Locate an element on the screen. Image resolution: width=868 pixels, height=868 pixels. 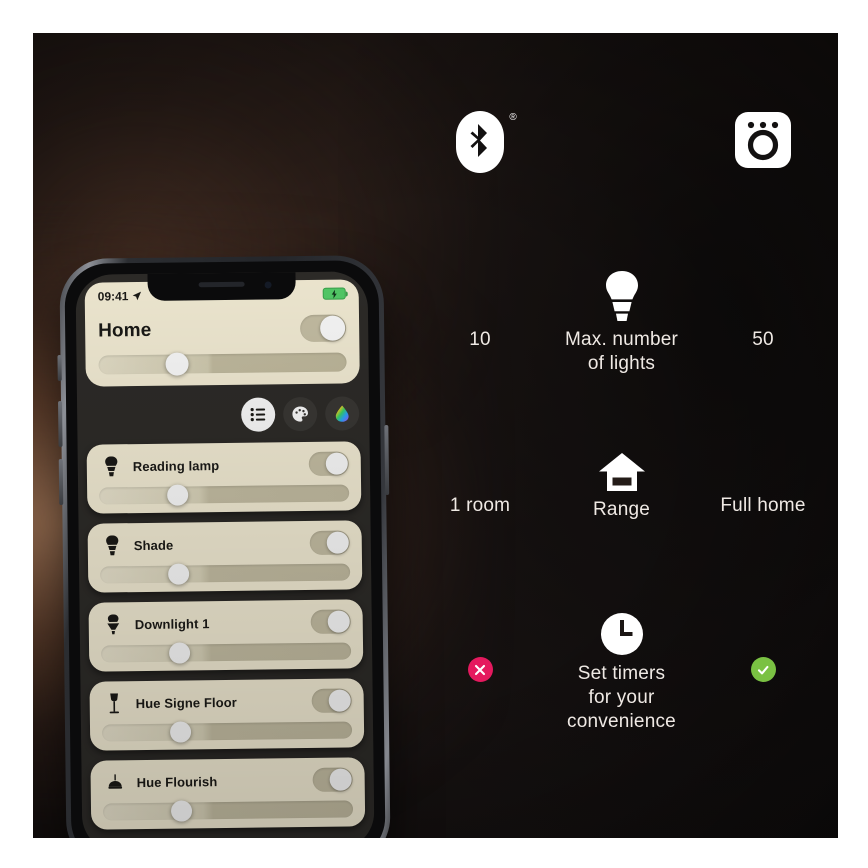
light-bulb-icon is located at coordinates (621, 296).